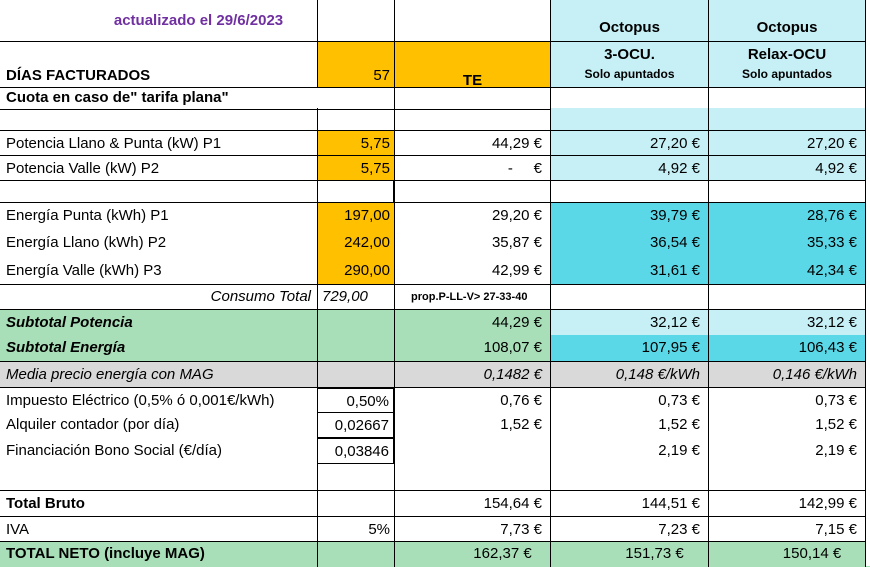 The height and width of the screenshot is (567, 870). Describe the element at coordinates (787, 143) in the screenshot. I see `plan-b-cell: 27,20 €` at that location.